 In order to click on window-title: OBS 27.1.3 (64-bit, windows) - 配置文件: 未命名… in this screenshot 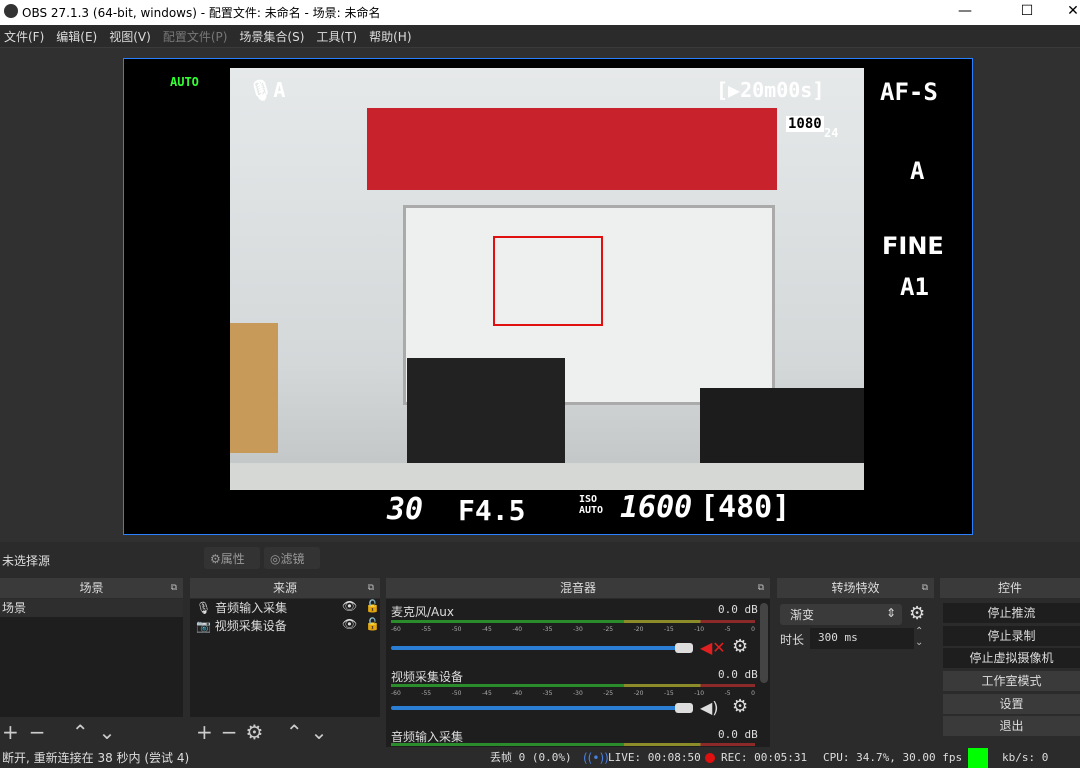, I will do `click(201, 13)`.